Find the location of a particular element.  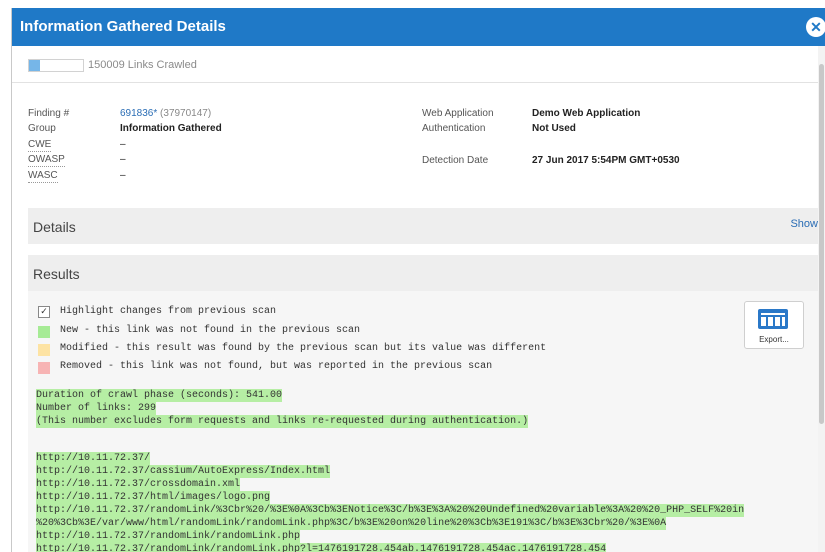

crawl-progress-bar is located at coordinates (56, 65).